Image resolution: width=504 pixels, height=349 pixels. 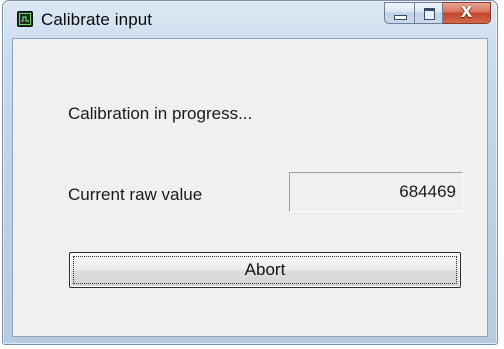 What do you see at coordinates (25, 19) in the screenshot?
I see `app-window-icon` at bounding box center [25, 19].